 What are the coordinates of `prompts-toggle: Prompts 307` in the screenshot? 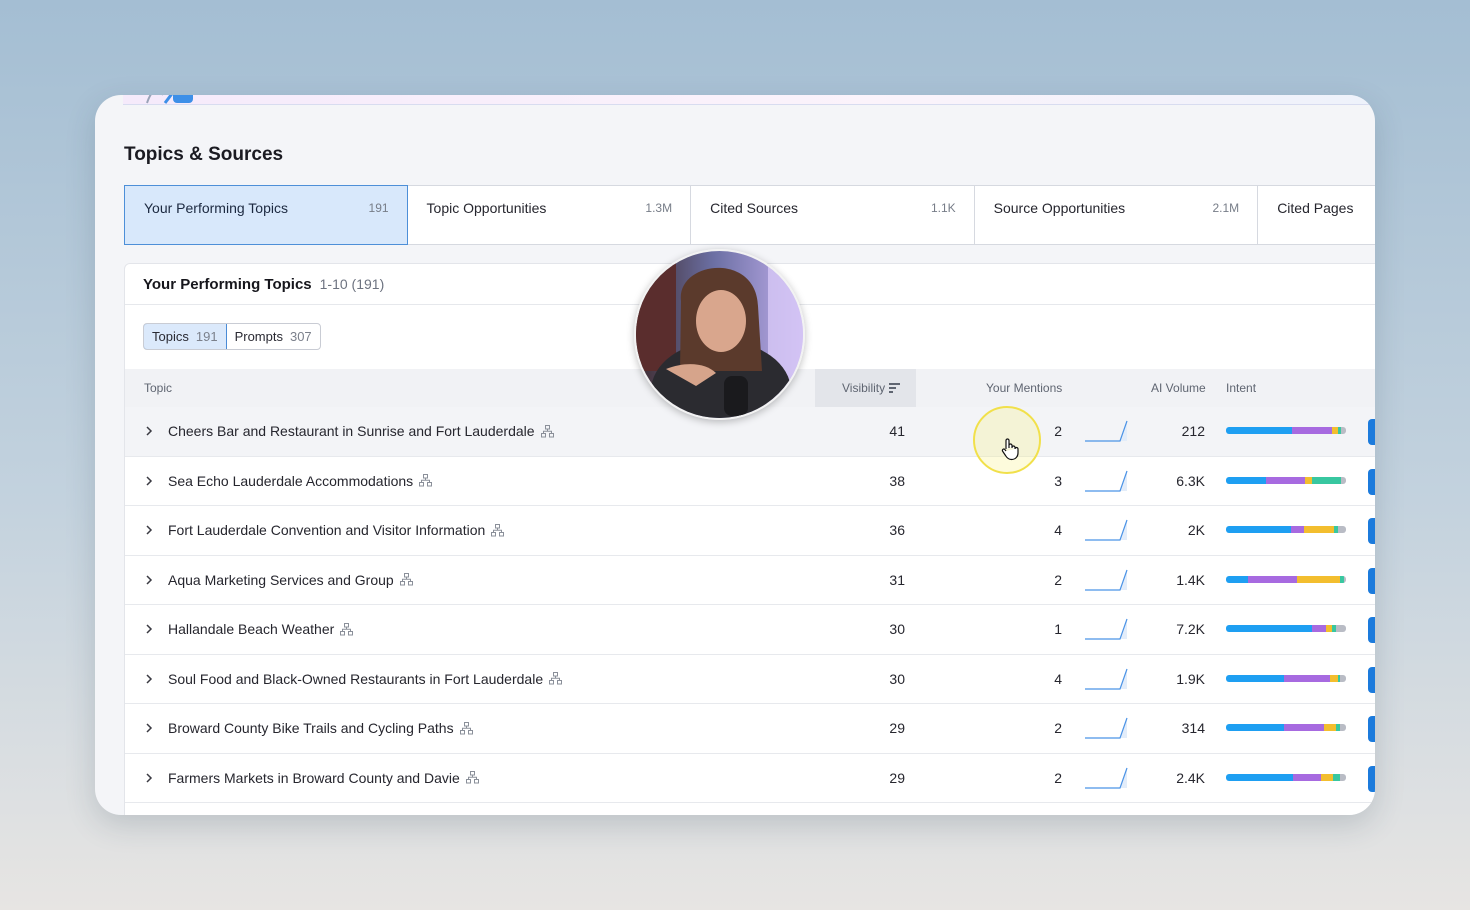 It's located at (273, 336).